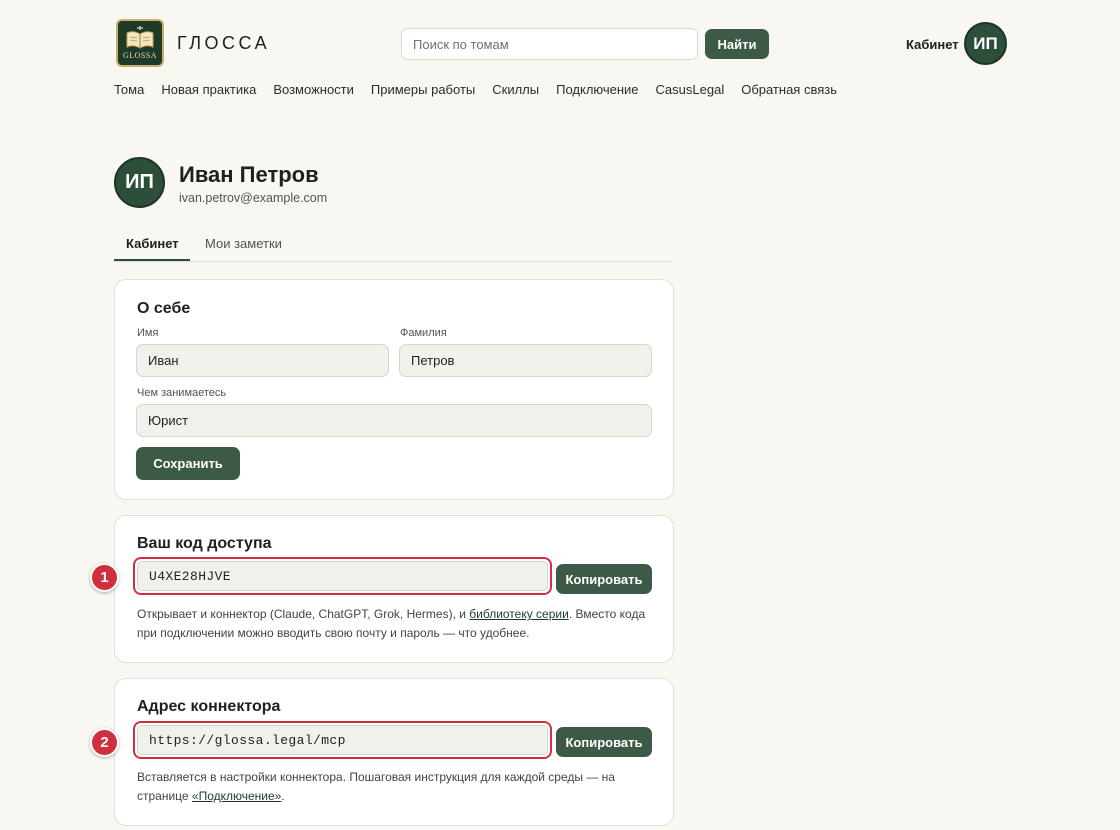 The width and height of the screenshot is (1120, 830). Describe the element at coordinates (243, 243) in the screenshot. I see `tab-my-notes: Мои заметки` at that location.